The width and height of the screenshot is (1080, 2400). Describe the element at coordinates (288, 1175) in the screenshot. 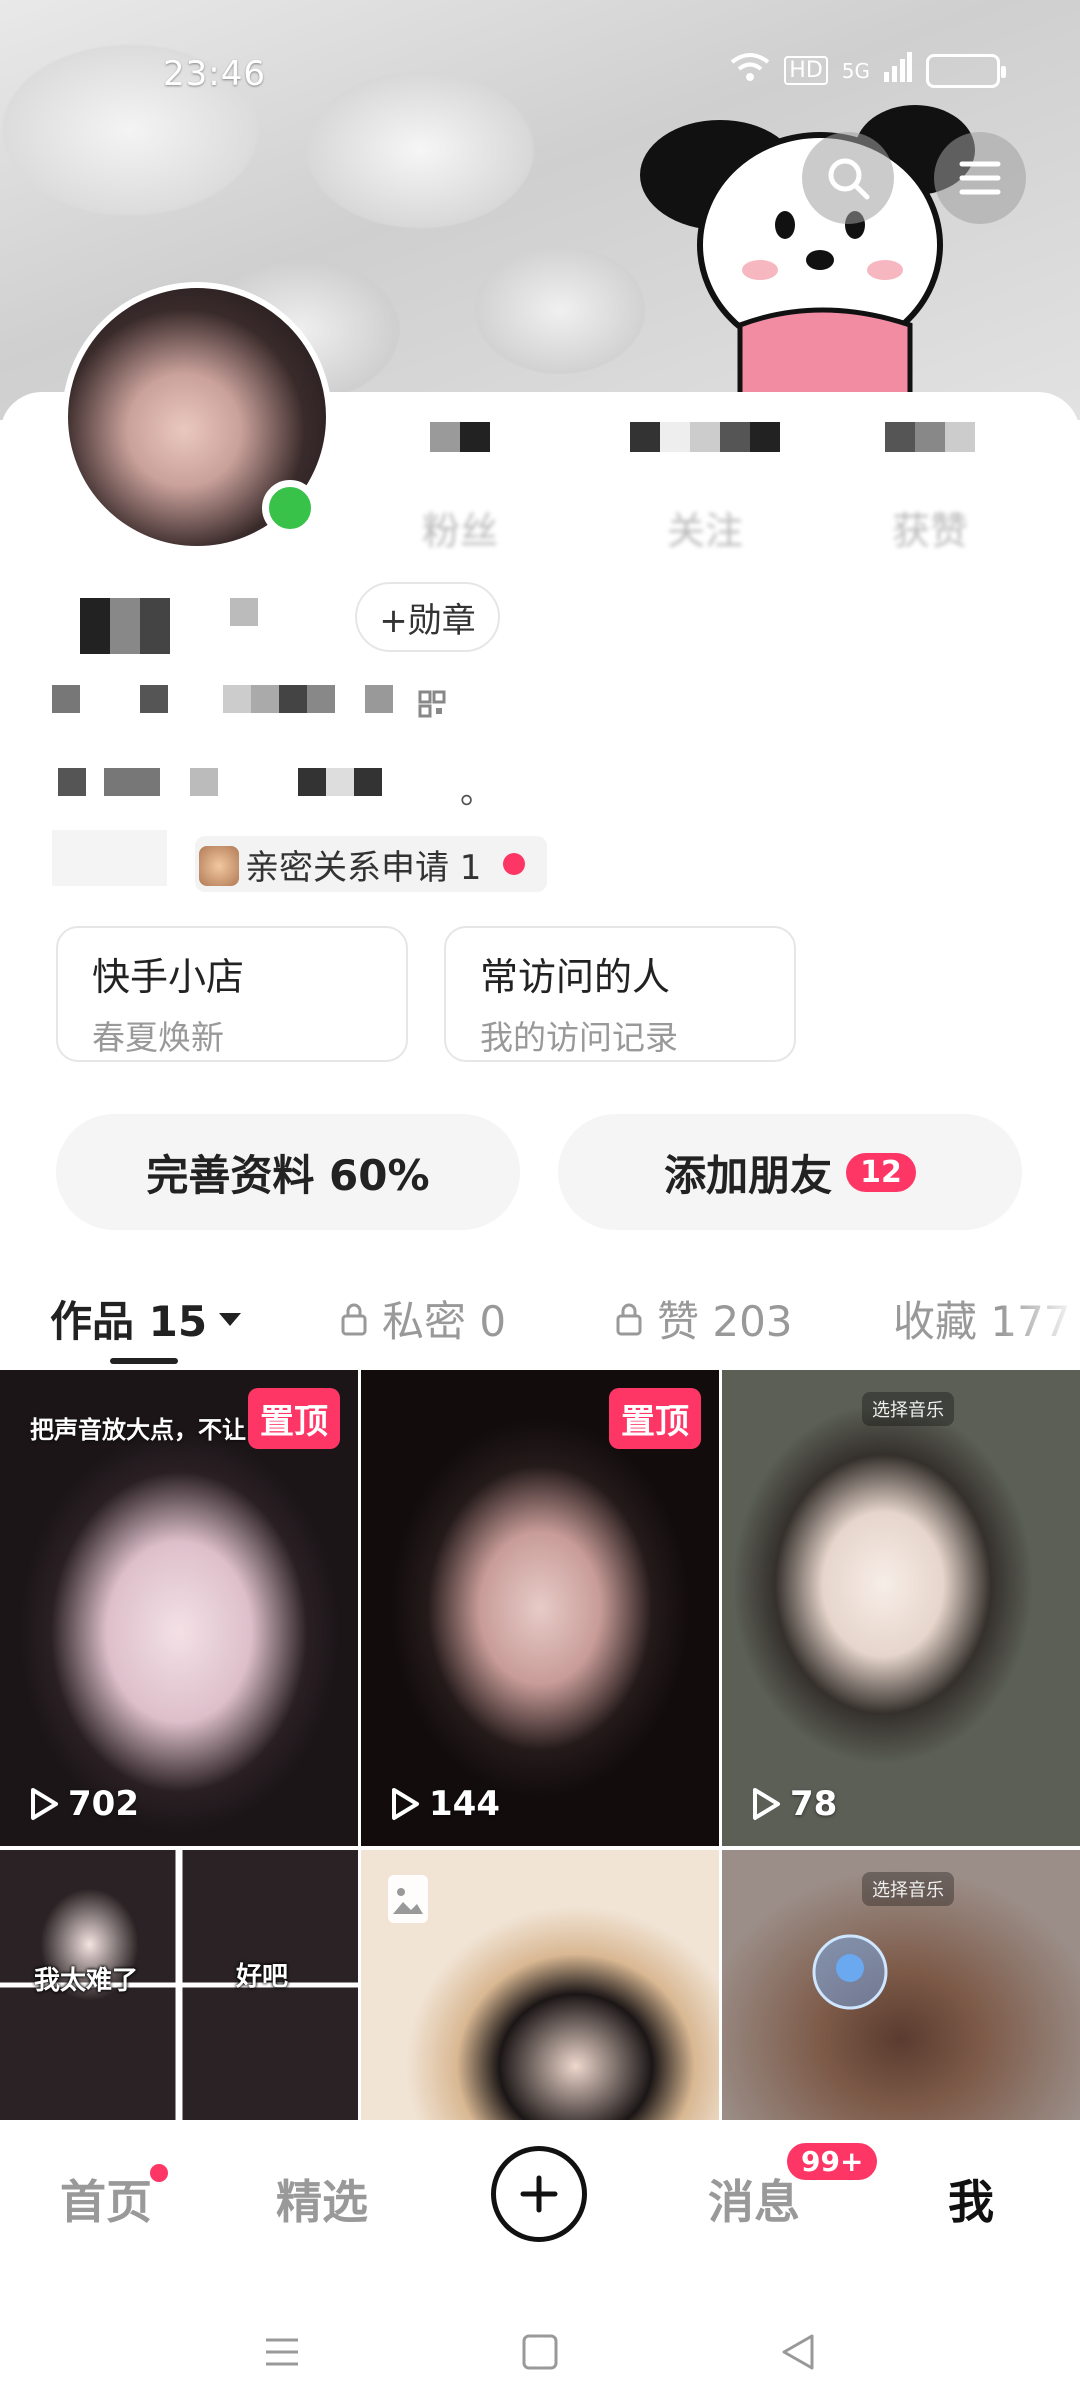

I see `complete-profile-label: 完善资料 60%` at that location.